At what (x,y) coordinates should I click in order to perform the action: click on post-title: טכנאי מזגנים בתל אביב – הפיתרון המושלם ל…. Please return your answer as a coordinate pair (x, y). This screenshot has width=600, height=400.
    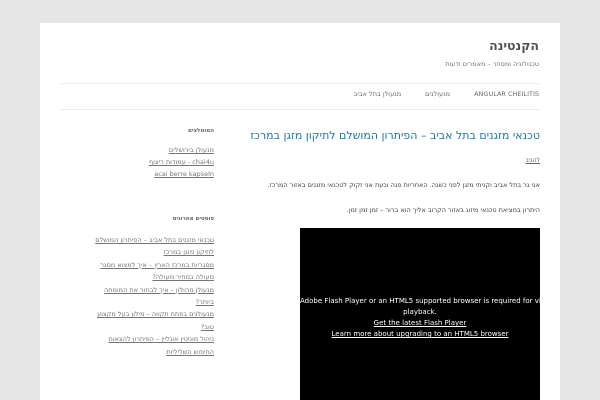
    Looking at the image, I should click on (395, 135).